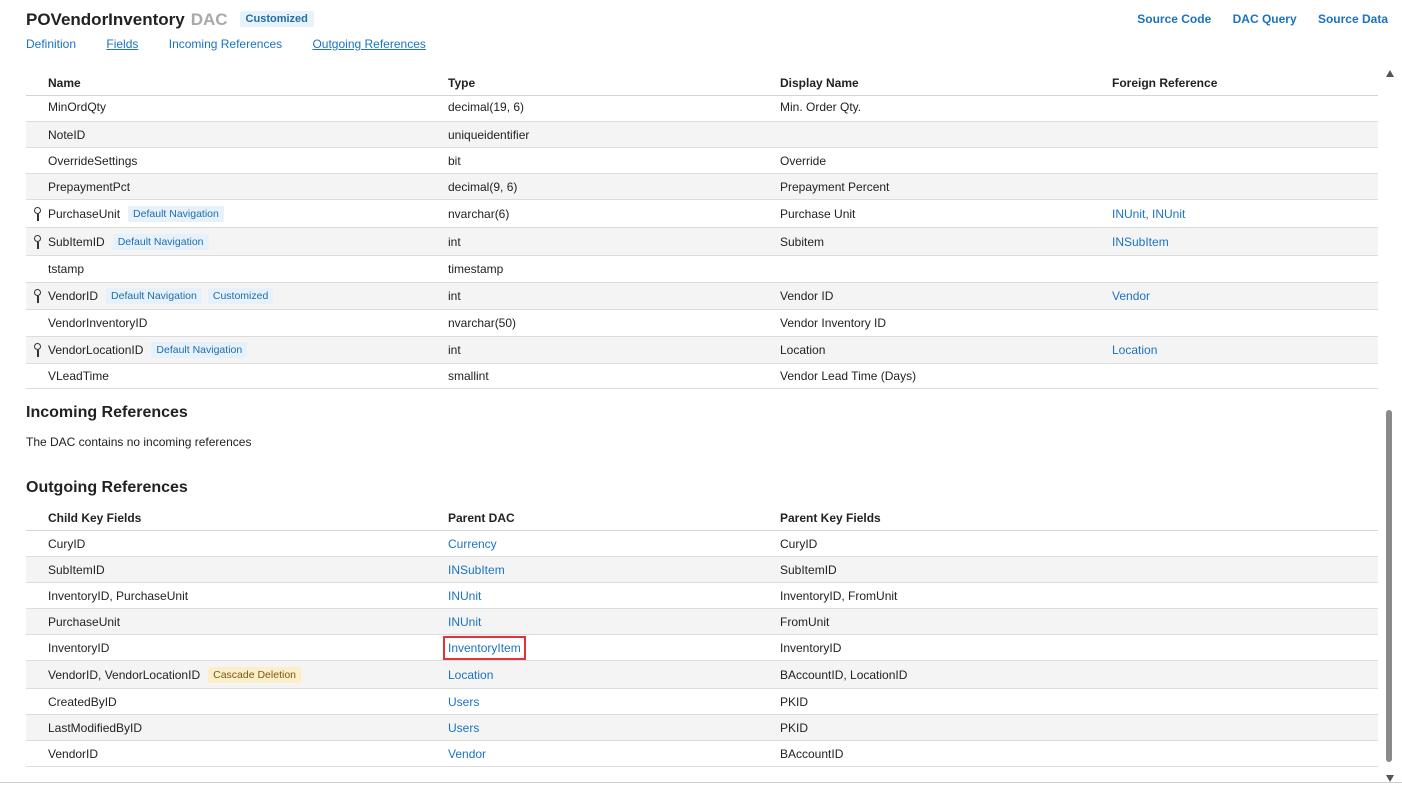  I want to click on child-key-fields: CuryID, so click(67, 543).